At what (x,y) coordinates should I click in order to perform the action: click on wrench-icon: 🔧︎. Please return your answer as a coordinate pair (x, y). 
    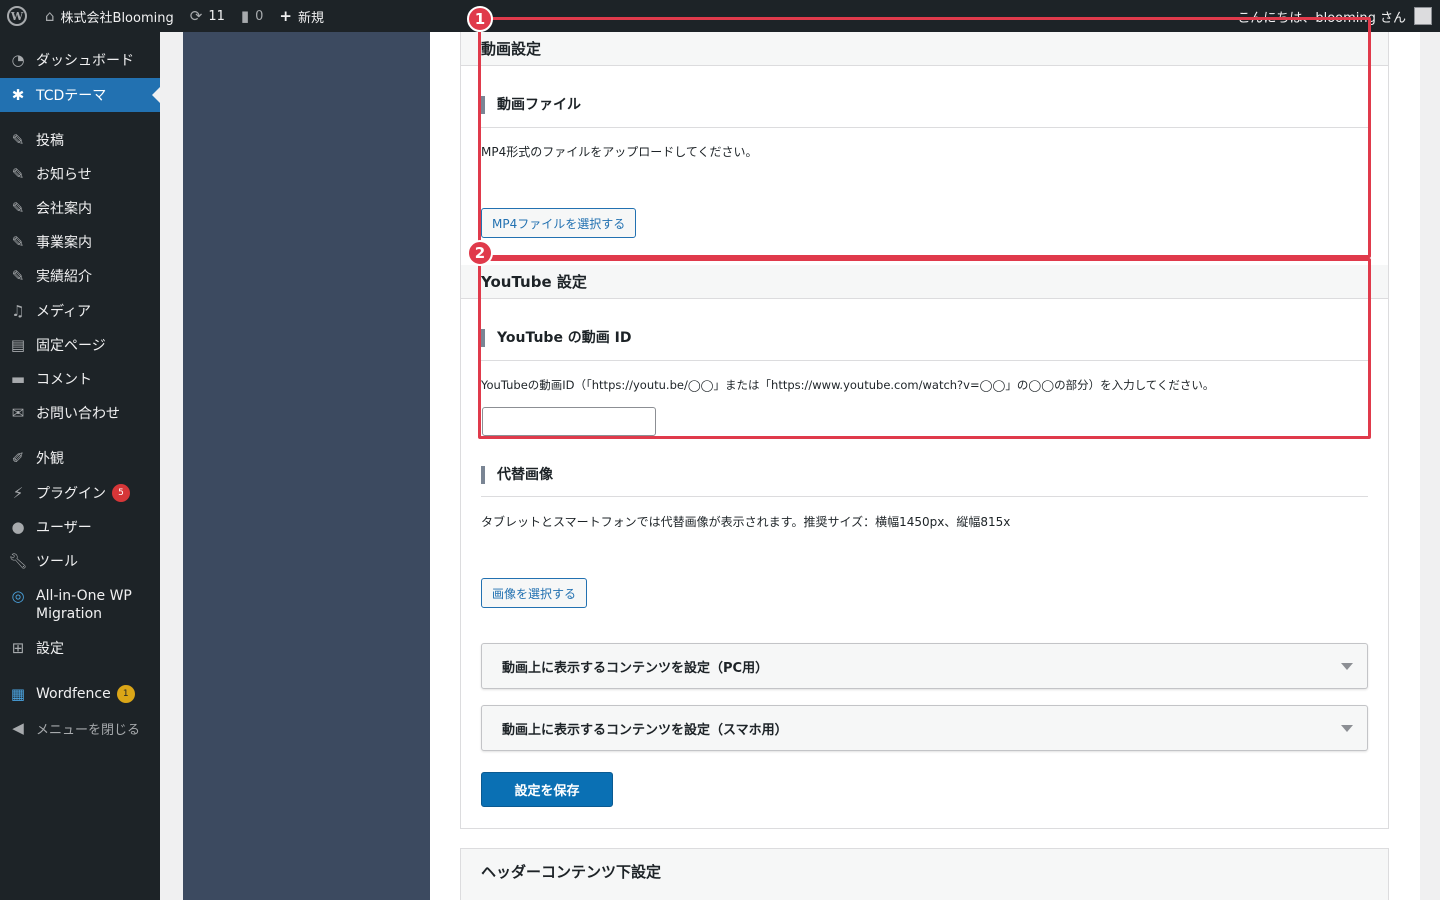
    Looking at the image, I should click on (18, 561).